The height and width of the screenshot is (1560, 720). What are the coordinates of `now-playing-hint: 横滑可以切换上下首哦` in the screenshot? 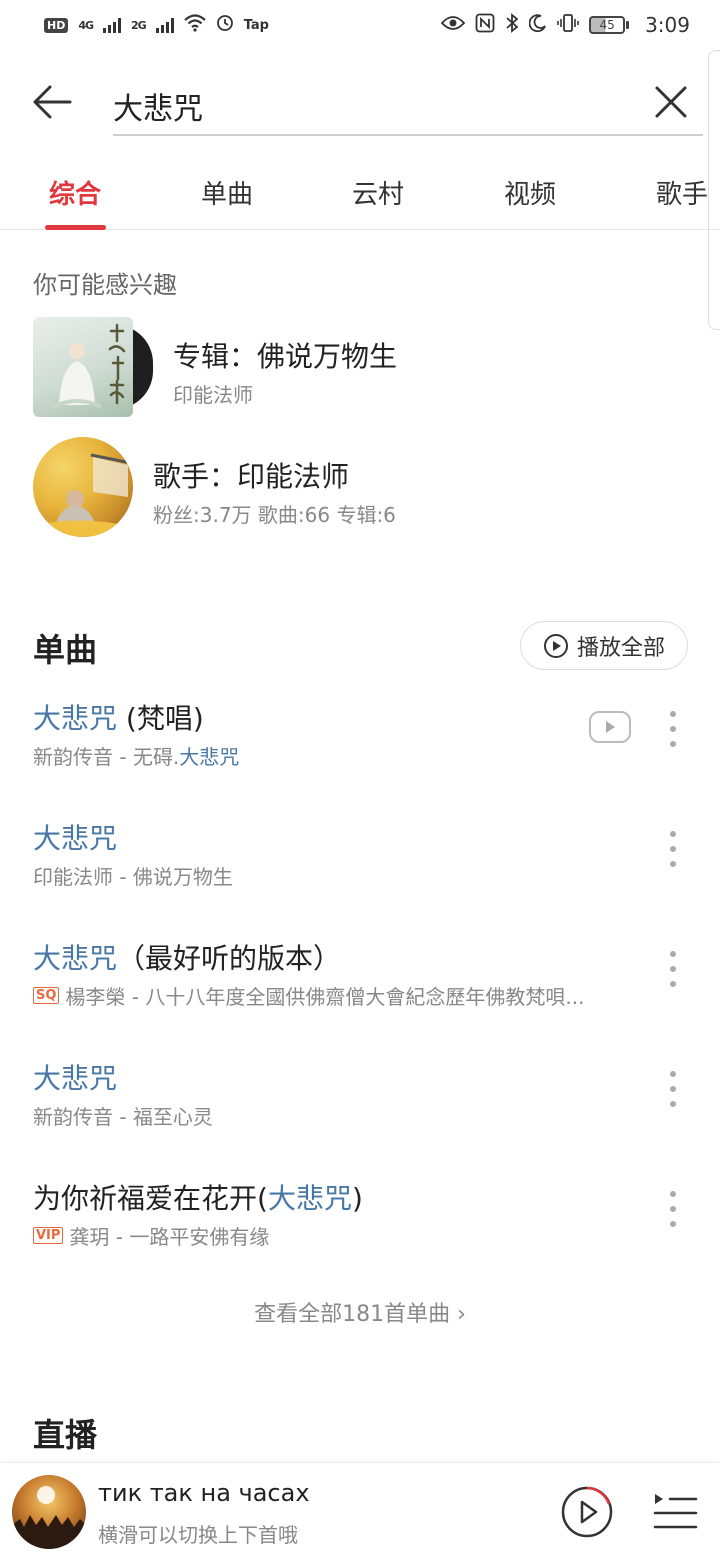 It's located at (198, 1535).